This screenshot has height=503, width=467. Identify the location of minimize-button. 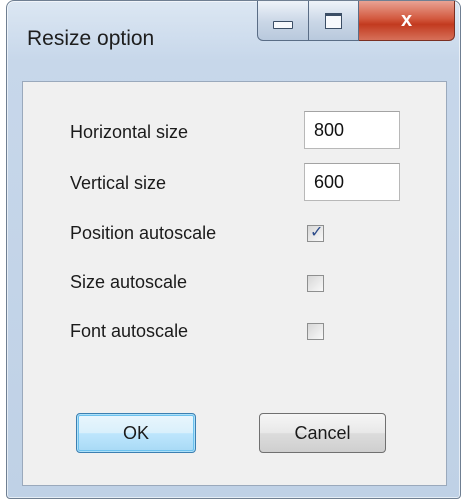
(283, 21).